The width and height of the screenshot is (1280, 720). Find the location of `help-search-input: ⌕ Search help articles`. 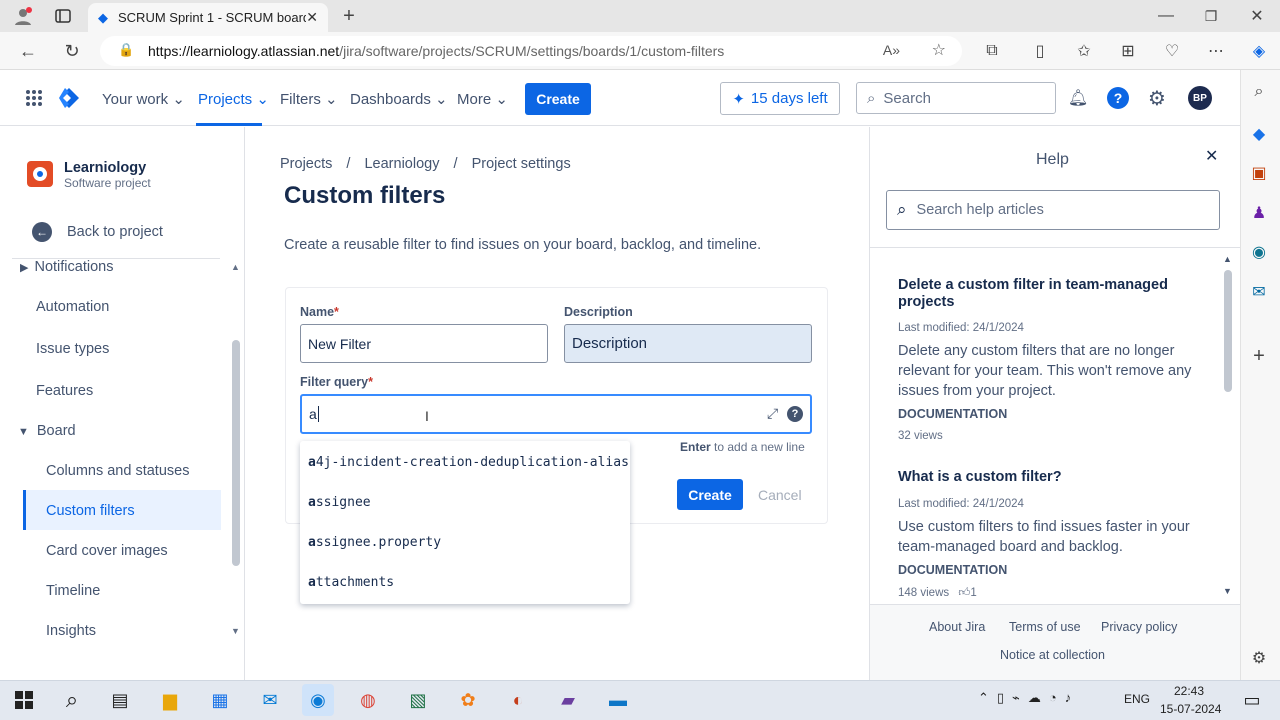

help-search-input: ⌕ Search help articles is located at coordinates (1053, 210).